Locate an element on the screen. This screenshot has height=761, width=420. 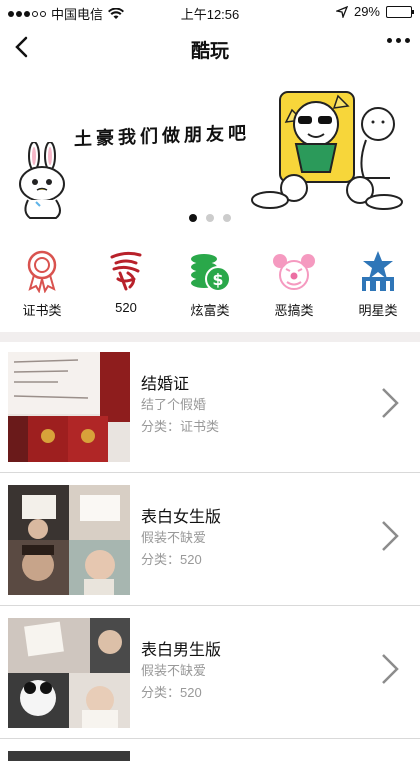
money-coins-icon: $ is located at coordinates (210, 271).